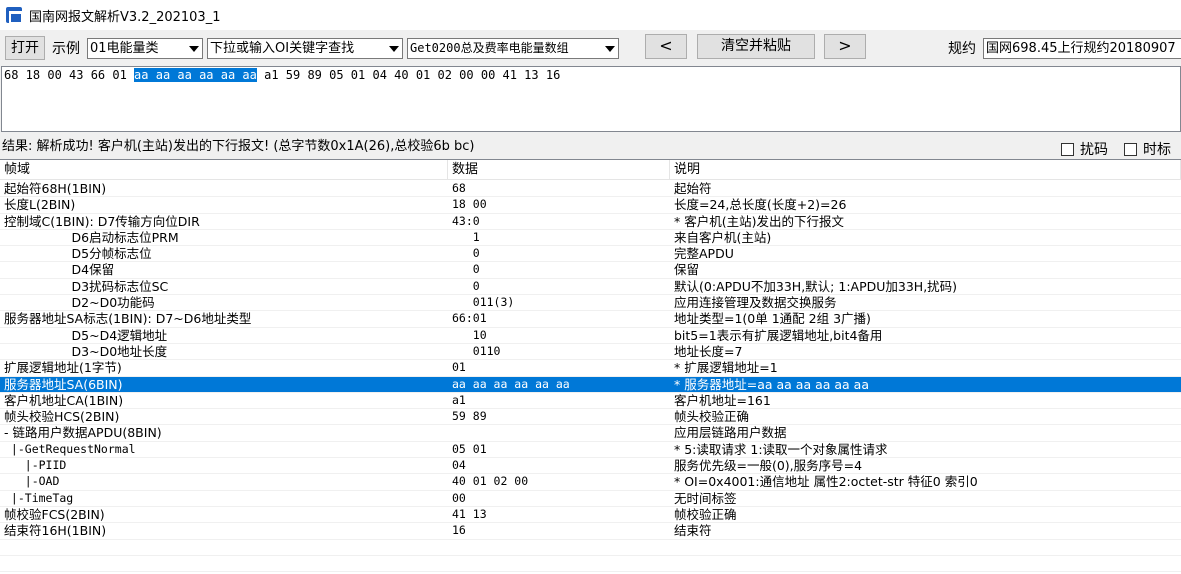  I want to click on table-row: - 链路用户数据APDU(8BIN) 应用层链路用户数据, so click(590, 433).